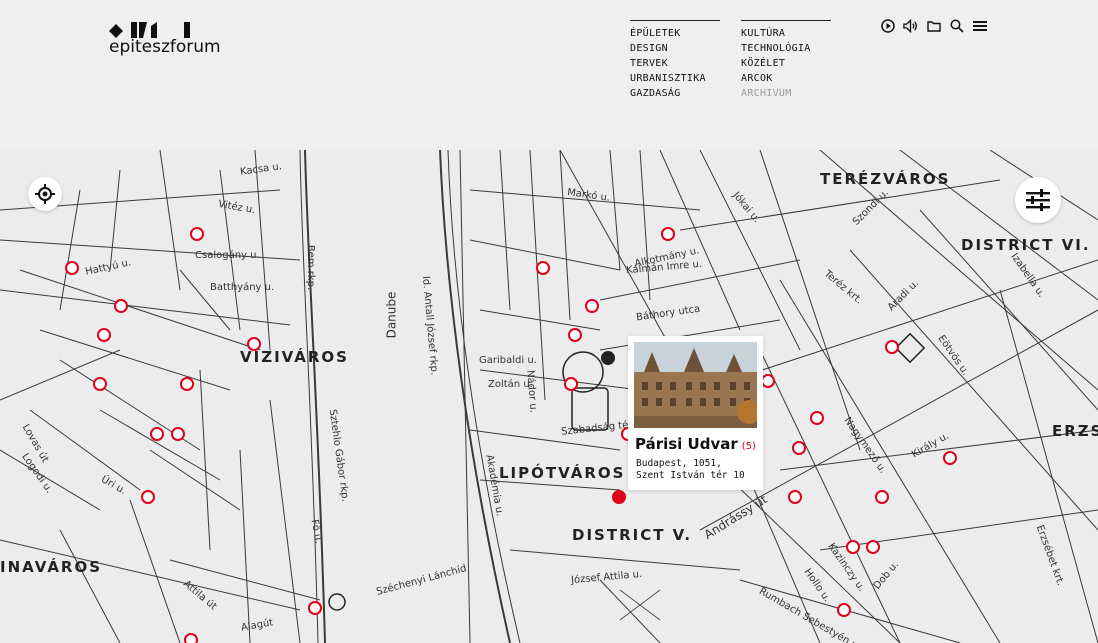  I want to click on site-logo: epiteszforum, so click(171, 39).